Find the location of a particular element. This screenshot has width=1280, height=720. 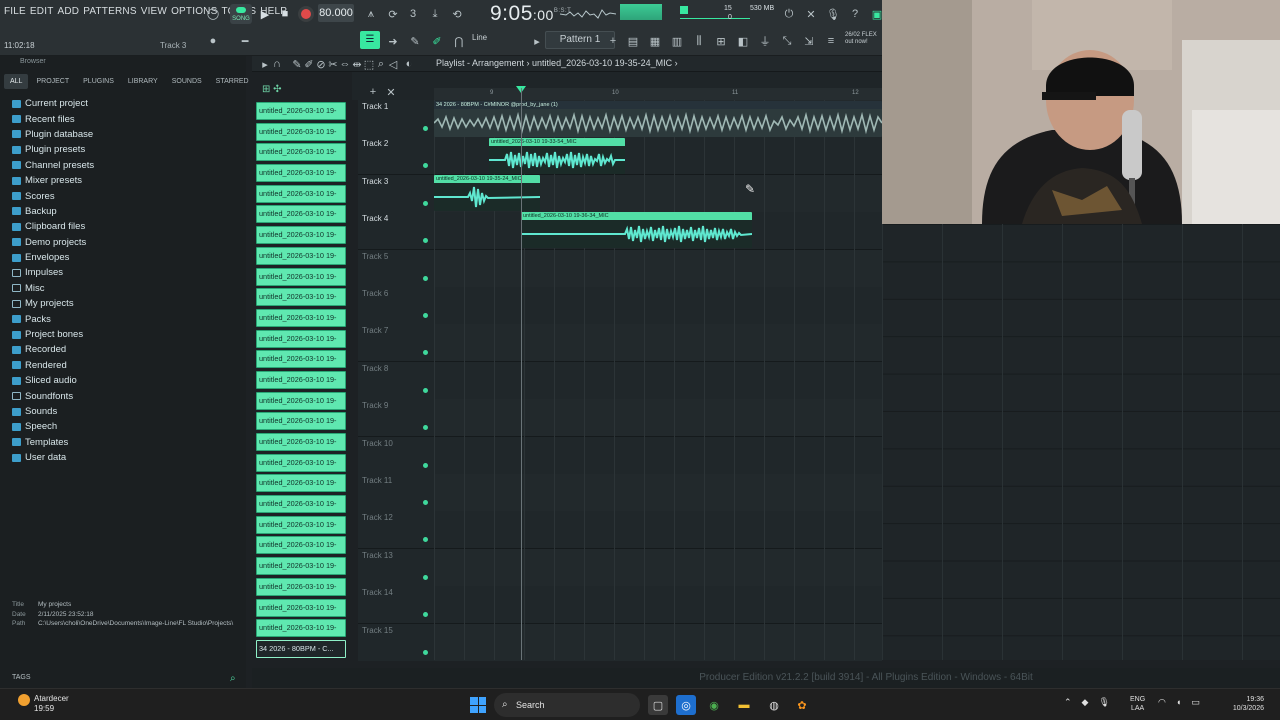

taskbar-search: ⌕ Search is located at coordinates (567, 705).